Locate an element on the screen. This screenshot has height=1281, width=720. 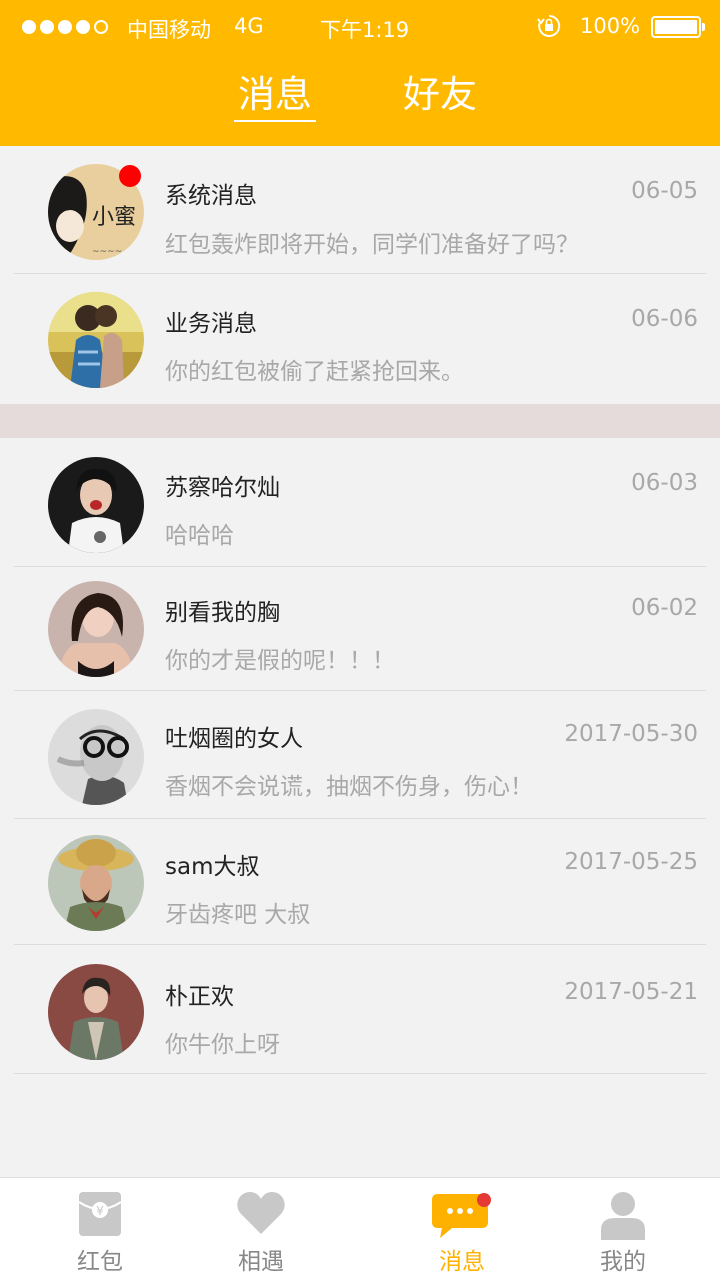
person-icon is located at coordinates (623, 1216).